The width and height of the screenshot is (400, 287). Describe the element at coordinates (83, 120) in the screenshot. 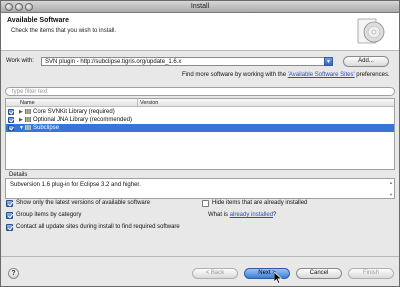

I see `row-label: Optional JNA Library (recommended)` at that location.